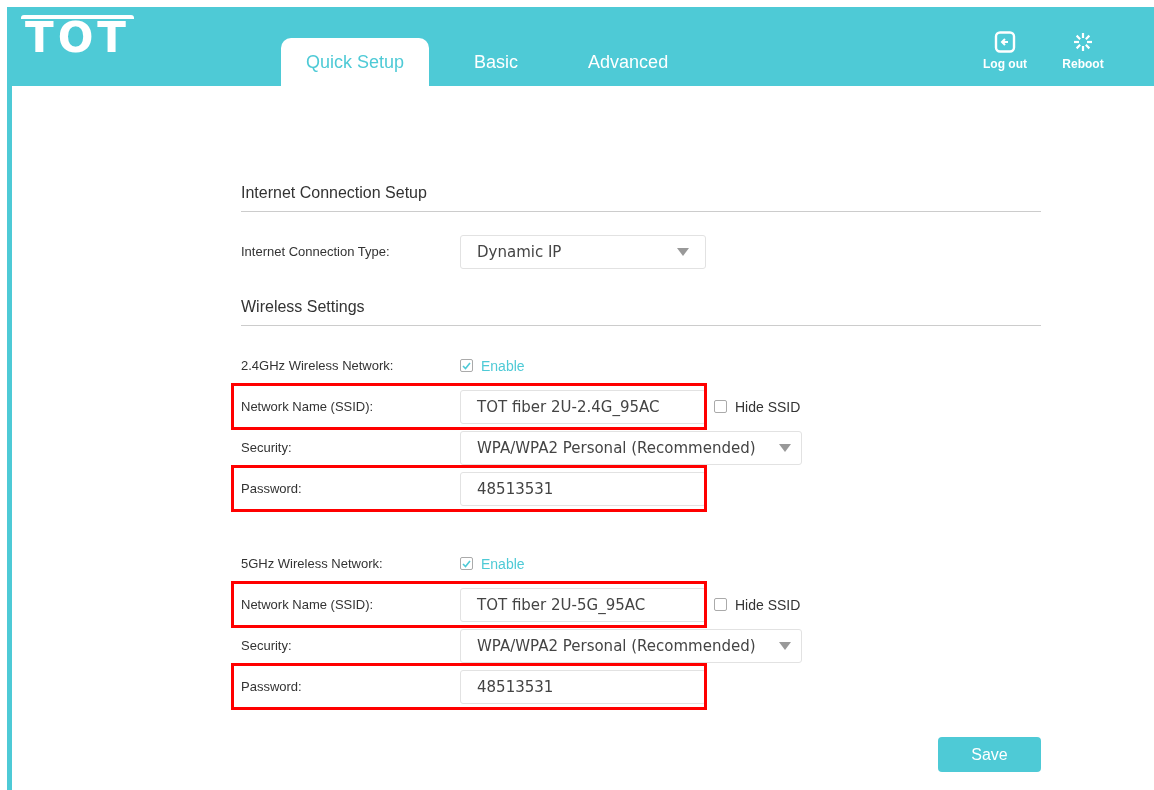  Describe the element at coordinates (1083, 42) in the screenshot. I see `loading-spinner-icon` at that location.